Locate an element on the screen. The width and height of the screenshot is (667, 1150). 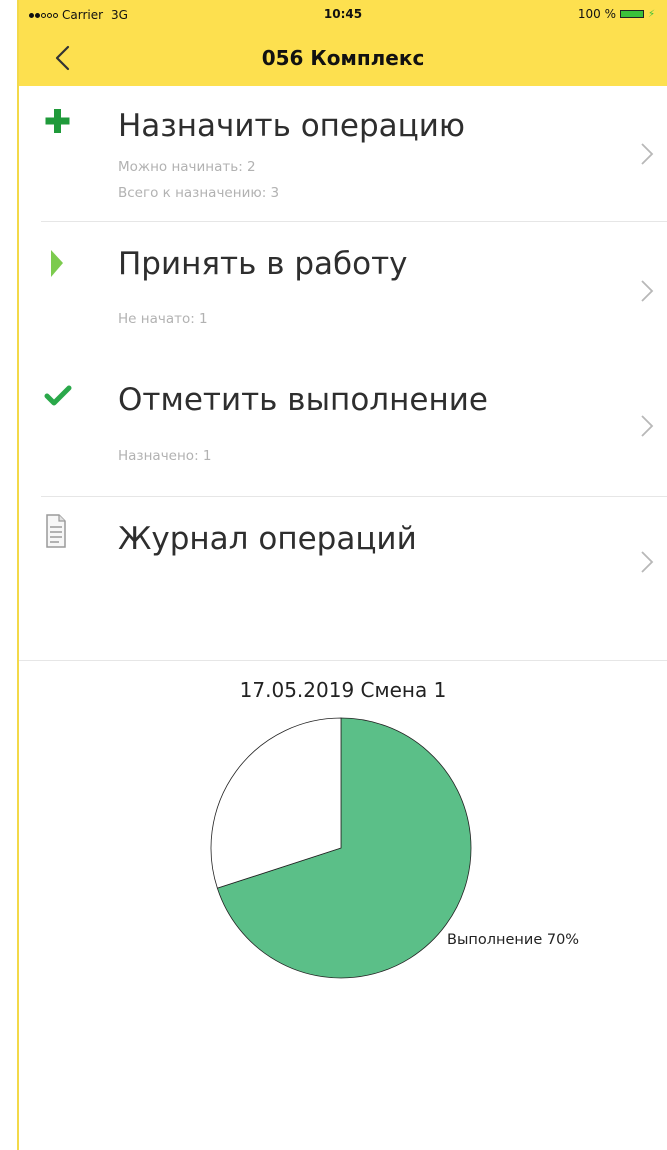
shift-completion-pie-chart is located at coordinates (341, 848).